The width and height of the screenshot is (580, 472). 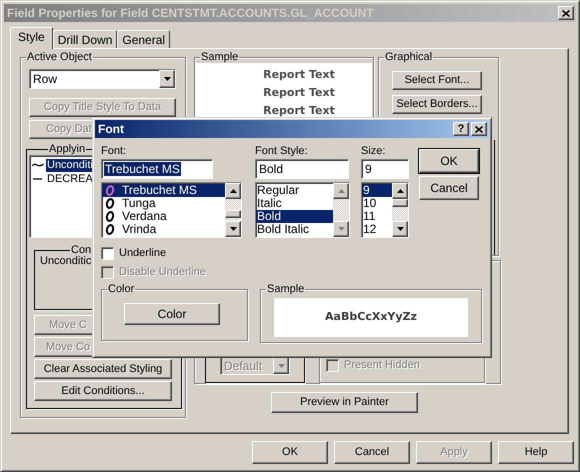 What do you see at coordinates (81, 250) in the screenshot?
I see `group-label: Con` at bounding box center [81, 250].